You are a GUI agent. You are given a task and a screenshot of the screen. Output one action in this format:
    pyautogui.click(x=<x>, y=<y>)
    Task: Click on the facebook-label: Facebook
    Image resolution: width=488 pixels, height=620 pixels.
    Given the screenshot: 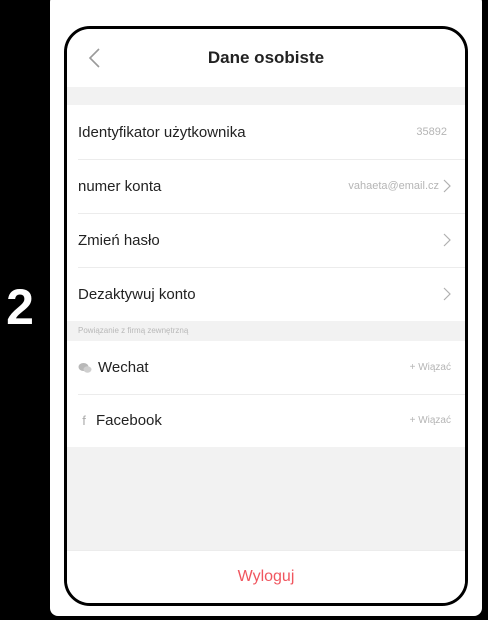 What is the action you would take?
    pyautogui.click(x=129, y=420)
    